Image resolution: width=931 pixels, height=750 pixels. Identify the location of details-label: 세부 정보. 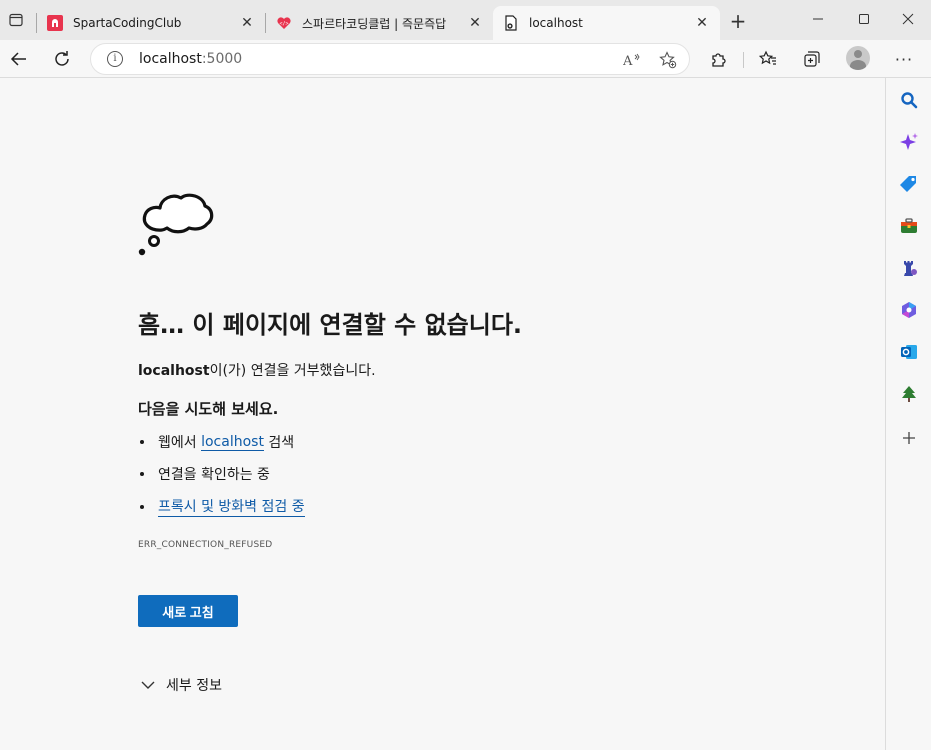
(194, 686).